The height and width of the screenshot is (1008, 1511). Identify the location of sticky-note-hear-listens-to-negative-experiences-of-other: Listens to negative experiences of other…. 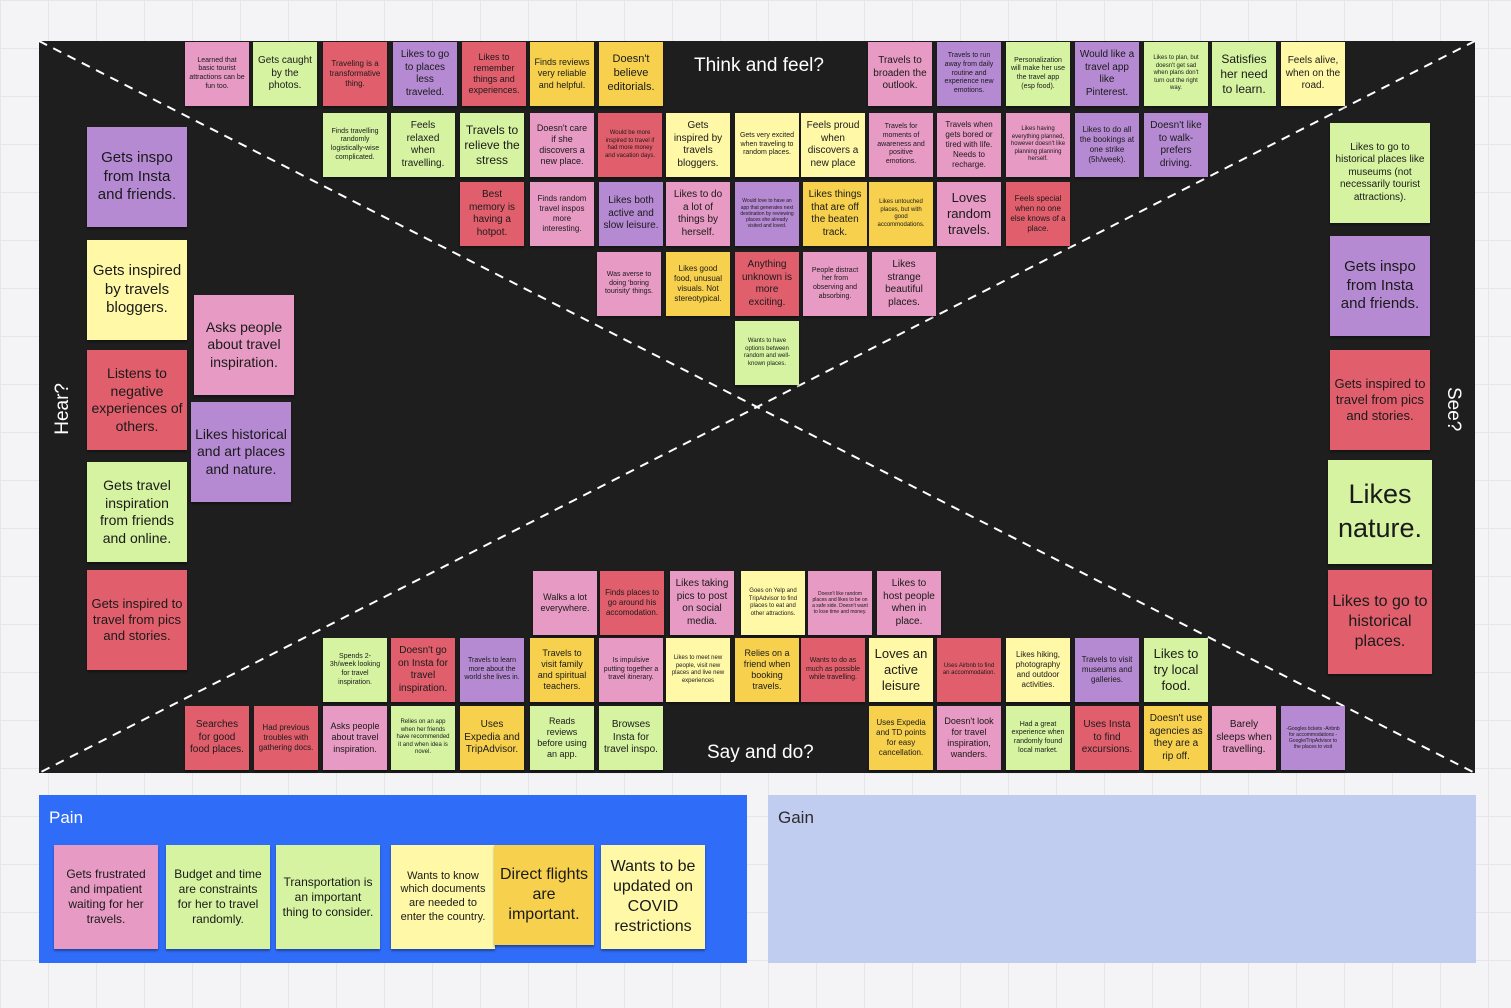
(137, 400).